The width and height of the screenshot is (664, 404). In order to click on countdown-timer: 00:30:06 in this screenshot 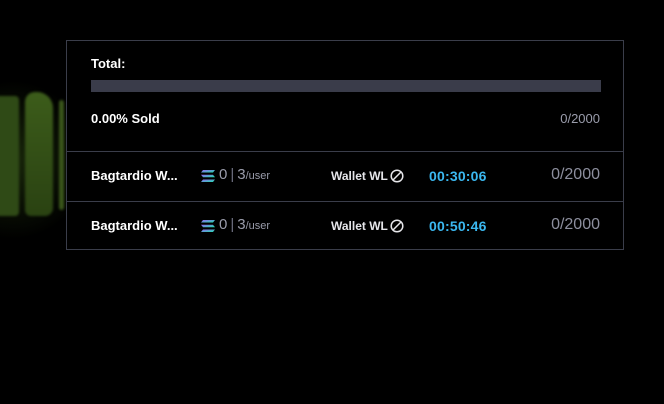, I will do `click(458, 176)`.